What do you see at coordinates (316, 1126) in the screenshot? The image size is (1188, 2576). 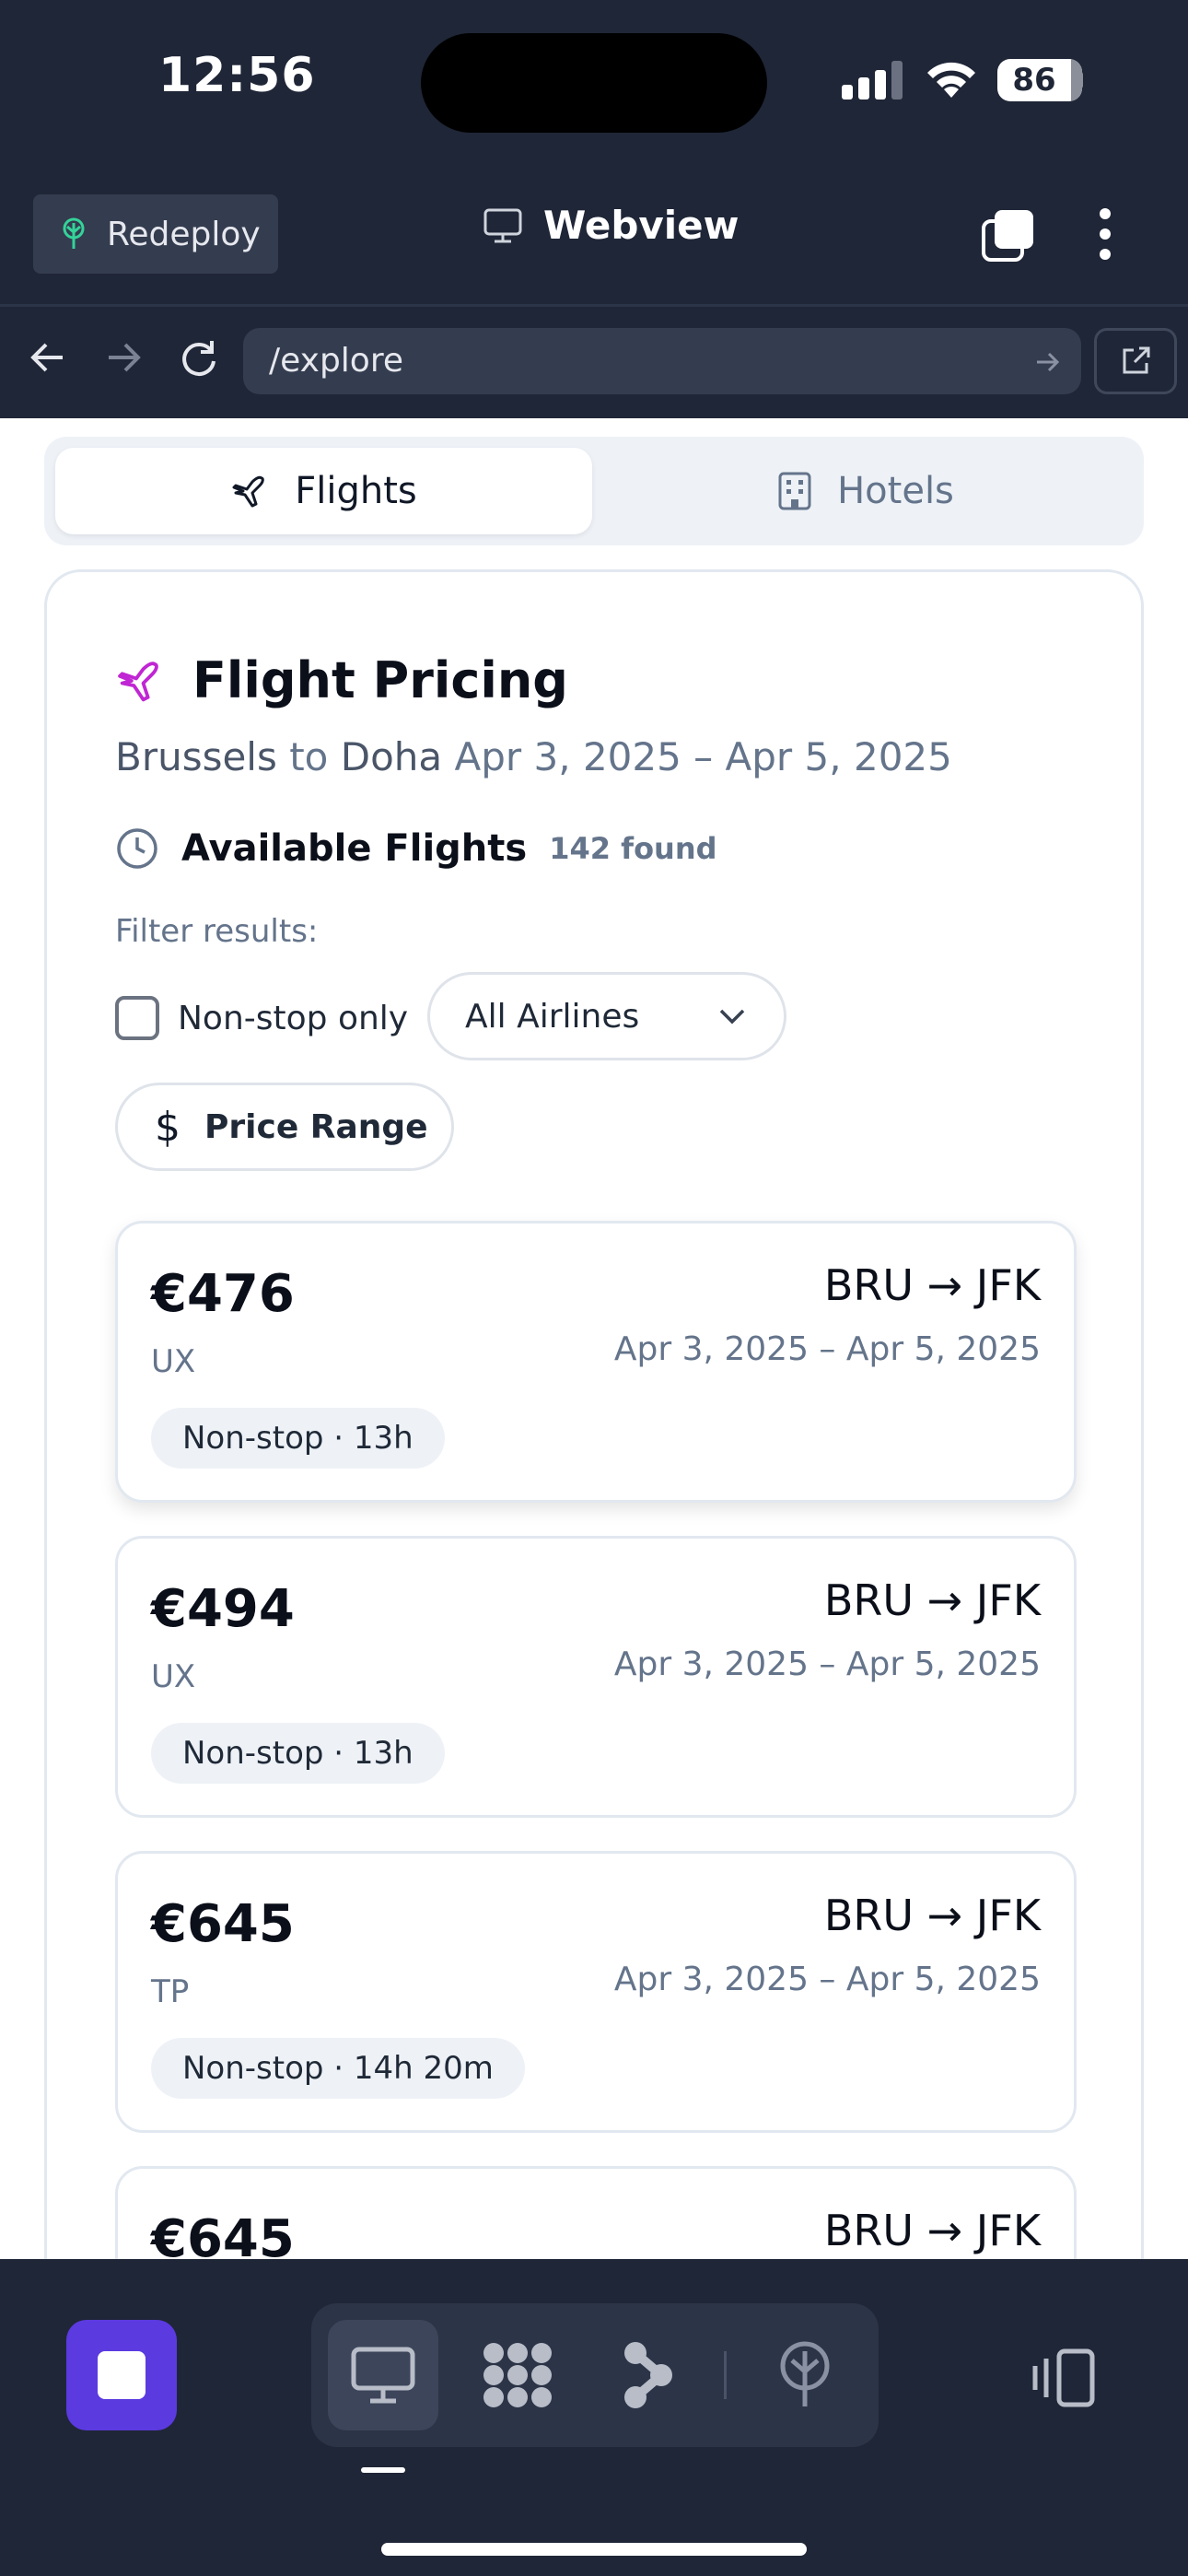 I see `price-range-label: Price Range` at bounding box center [316, 1126].